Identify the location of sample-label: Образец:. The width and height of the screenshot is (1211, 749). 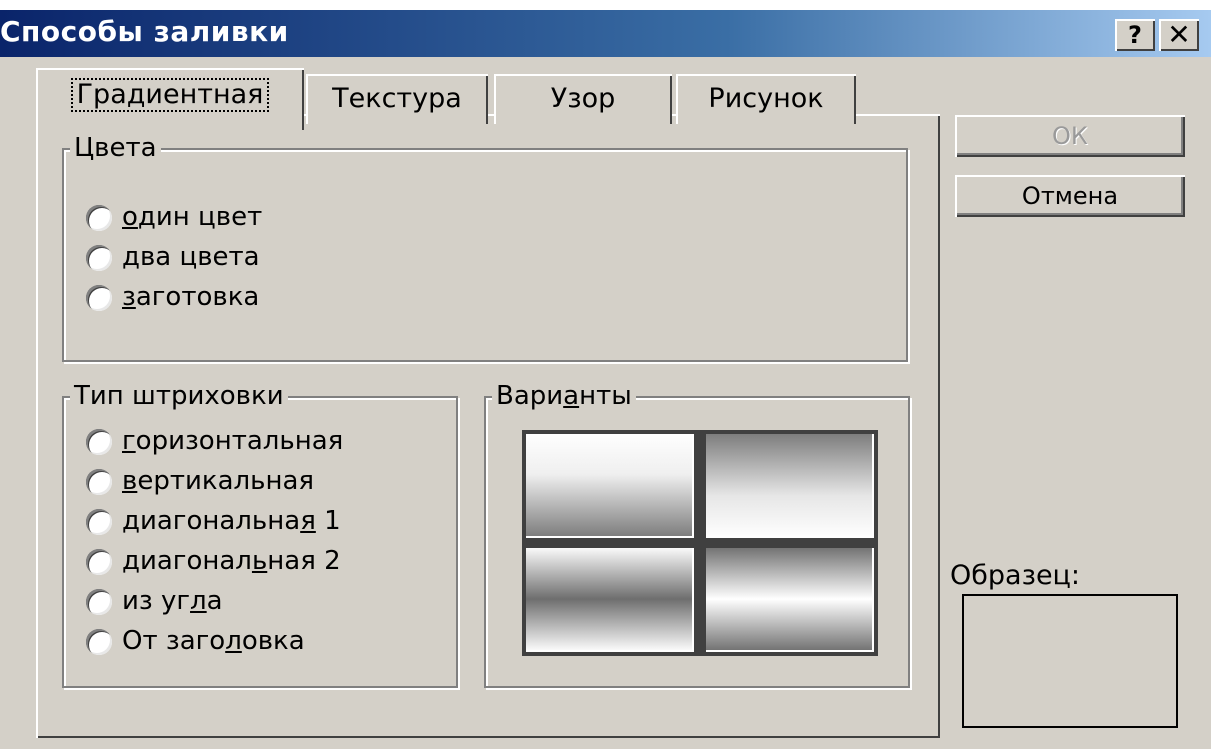
(1015, 575).